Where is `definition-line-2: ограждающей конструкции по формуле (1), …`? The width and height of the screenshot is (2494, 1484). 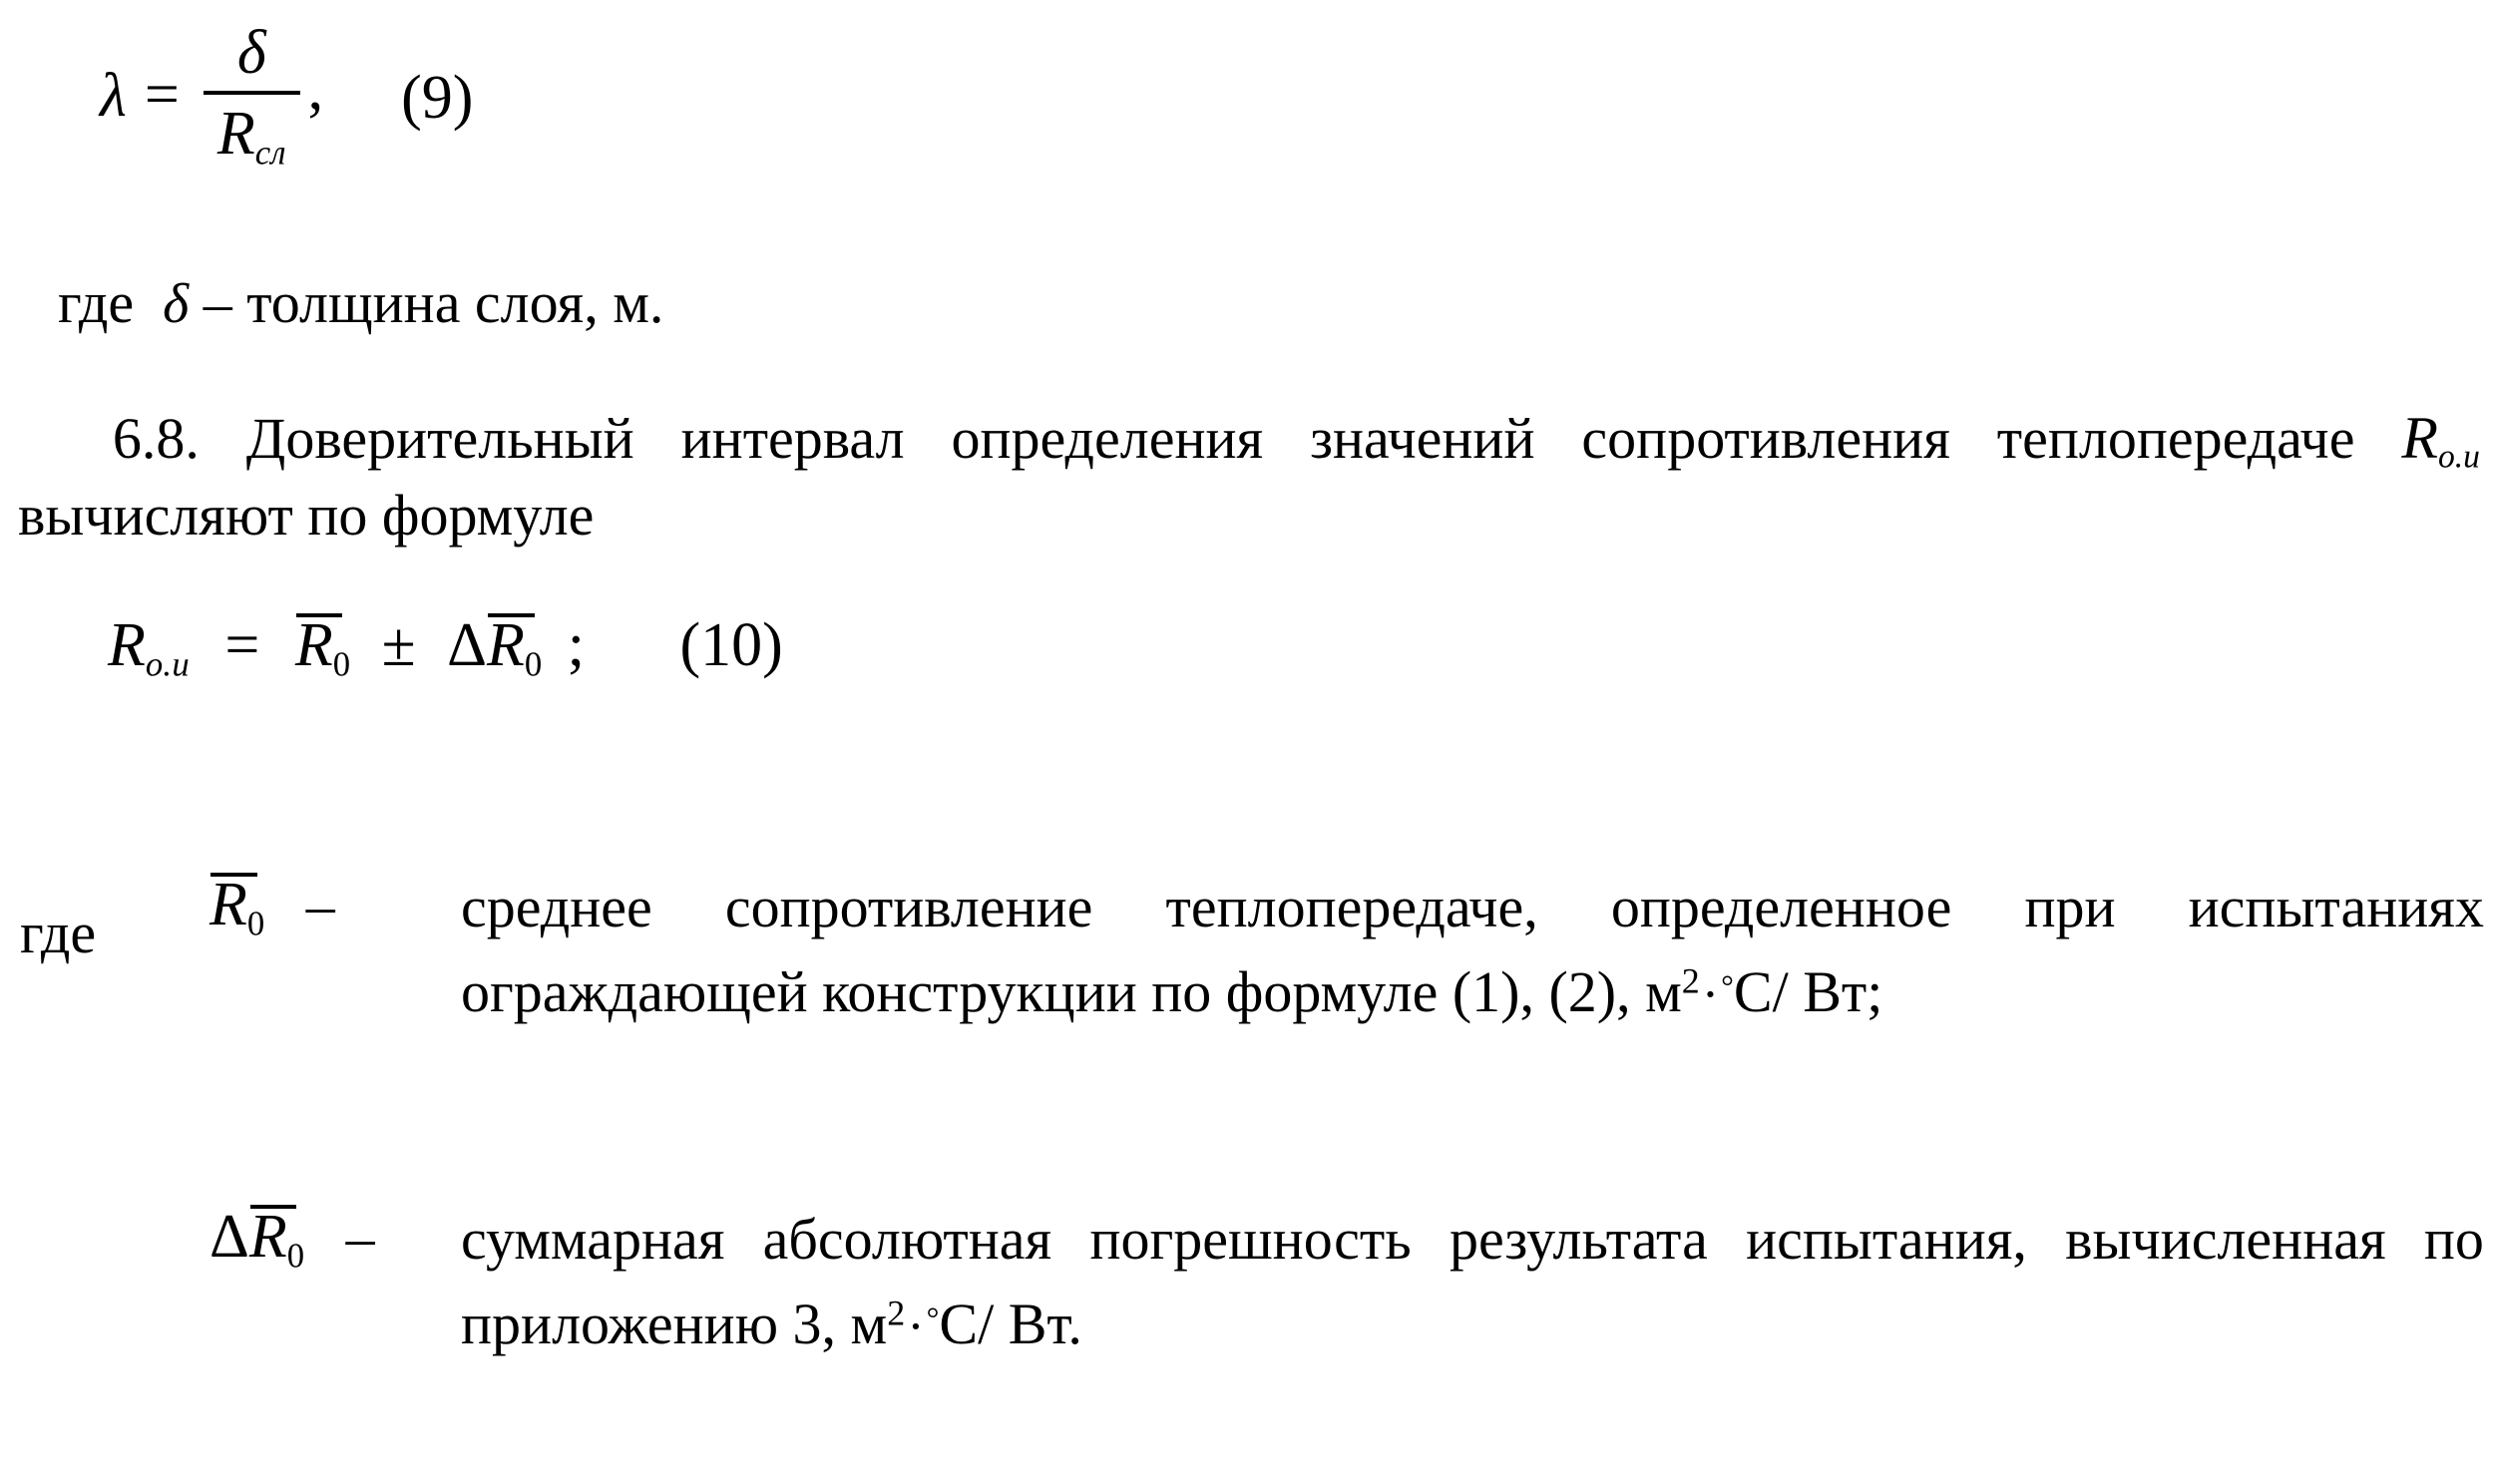 definition-line-2: ограждающей конструкции по формуле (1), … is located at coordinates (1472, 991).